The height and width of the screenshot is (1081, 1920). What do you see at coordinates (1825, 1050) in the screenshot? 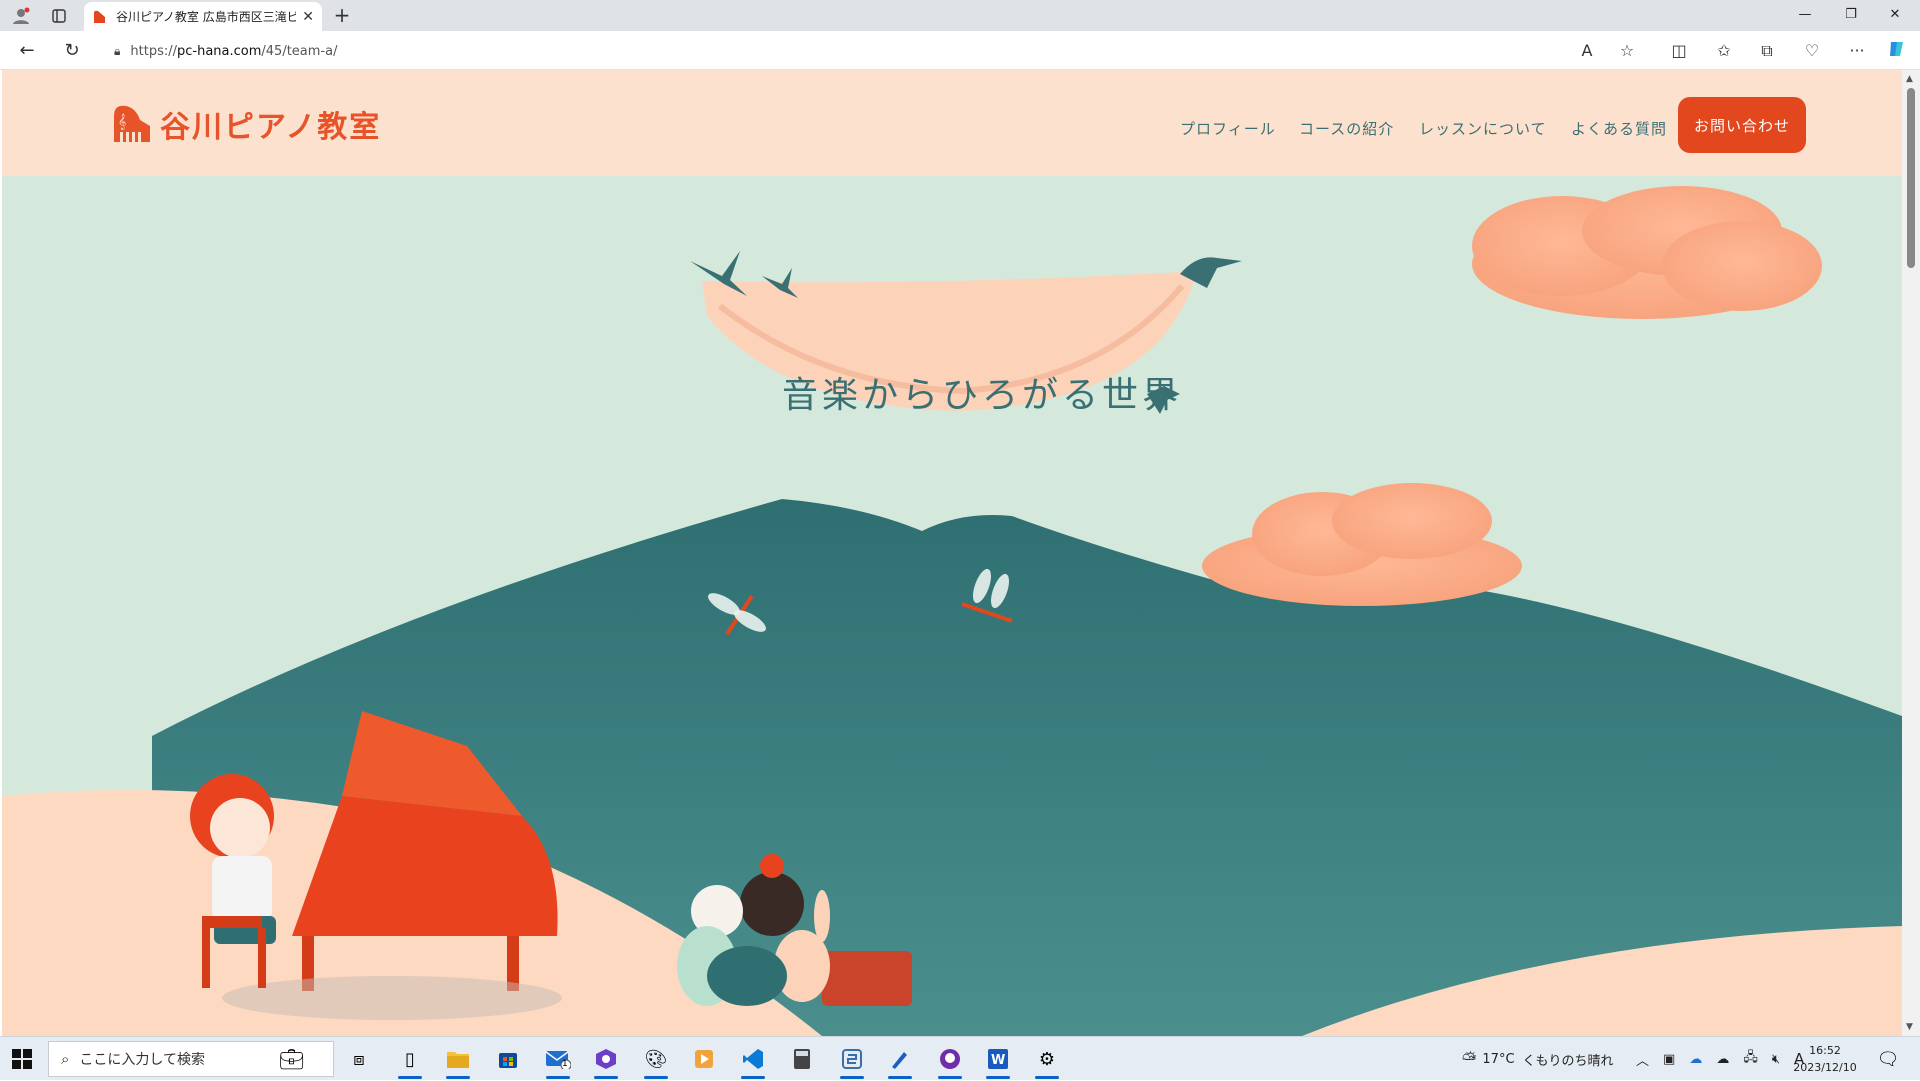
I see `clock-time: 16:52` at bounding box center [1825, 1050].